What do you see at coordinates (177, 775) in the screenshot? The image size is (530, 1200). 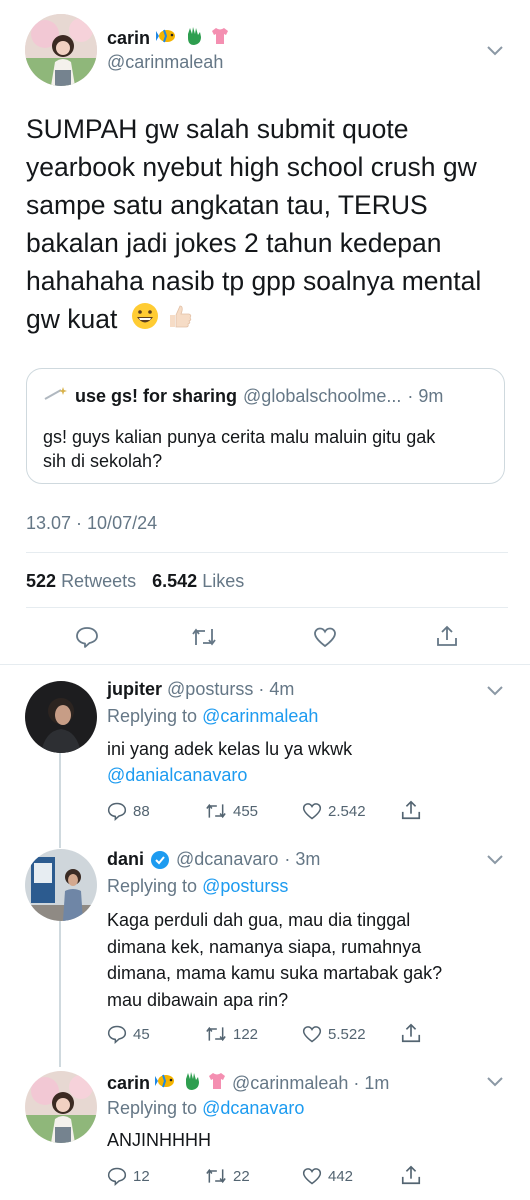 I see `mention-link: @danialcanavaro` at bounding box center [177, 775].